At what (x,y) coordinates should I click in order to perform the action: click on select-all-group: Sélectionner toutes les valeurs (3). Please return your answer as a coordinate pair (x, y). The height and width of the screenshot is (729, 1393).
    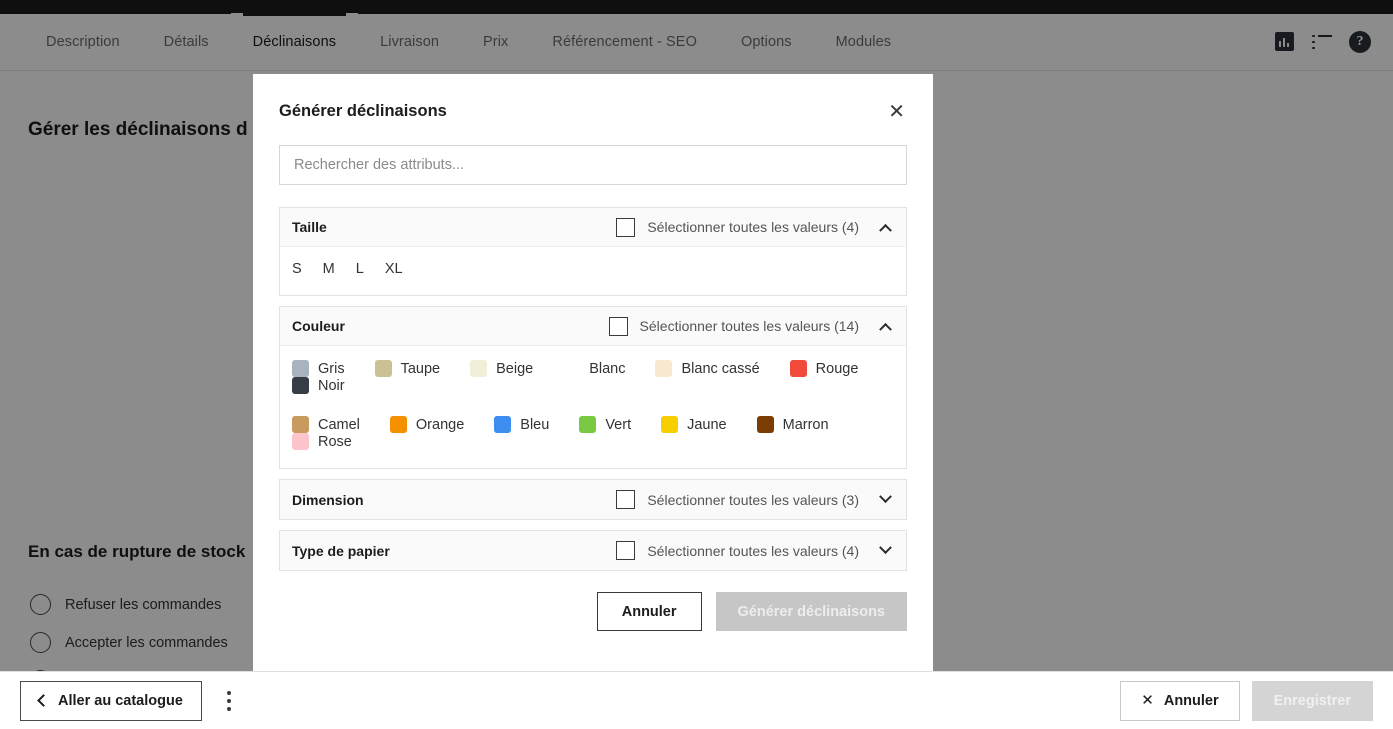
    Looking at the image, I should click on (755, 499).